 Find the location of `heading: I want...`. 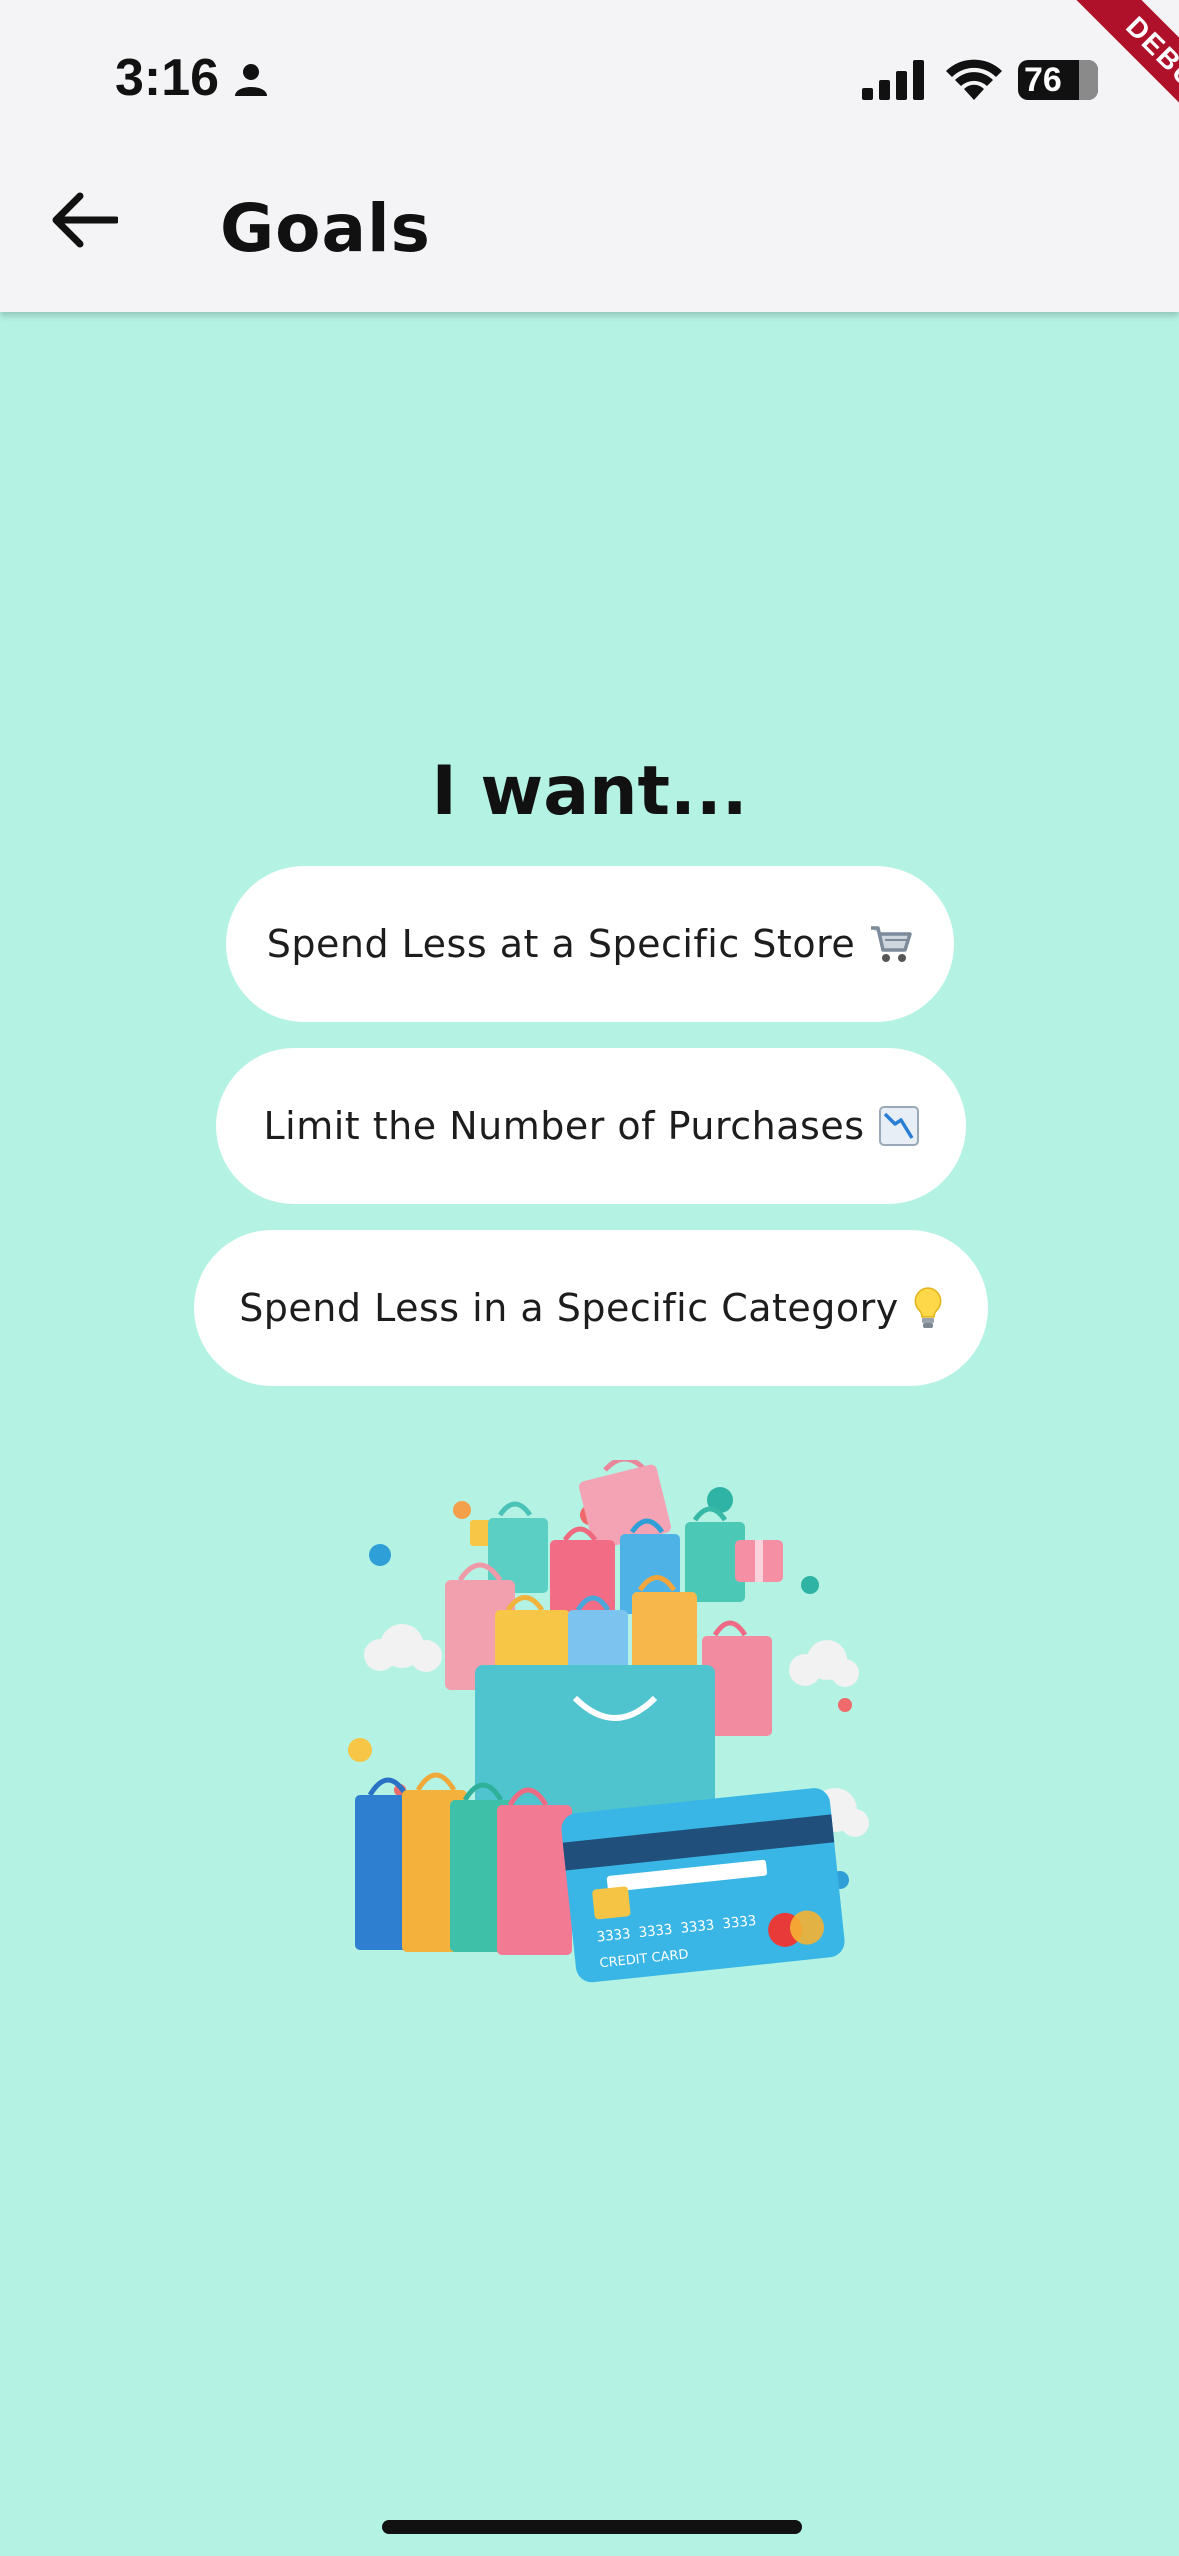

heading: I want... is located at coordinates (589, 791).